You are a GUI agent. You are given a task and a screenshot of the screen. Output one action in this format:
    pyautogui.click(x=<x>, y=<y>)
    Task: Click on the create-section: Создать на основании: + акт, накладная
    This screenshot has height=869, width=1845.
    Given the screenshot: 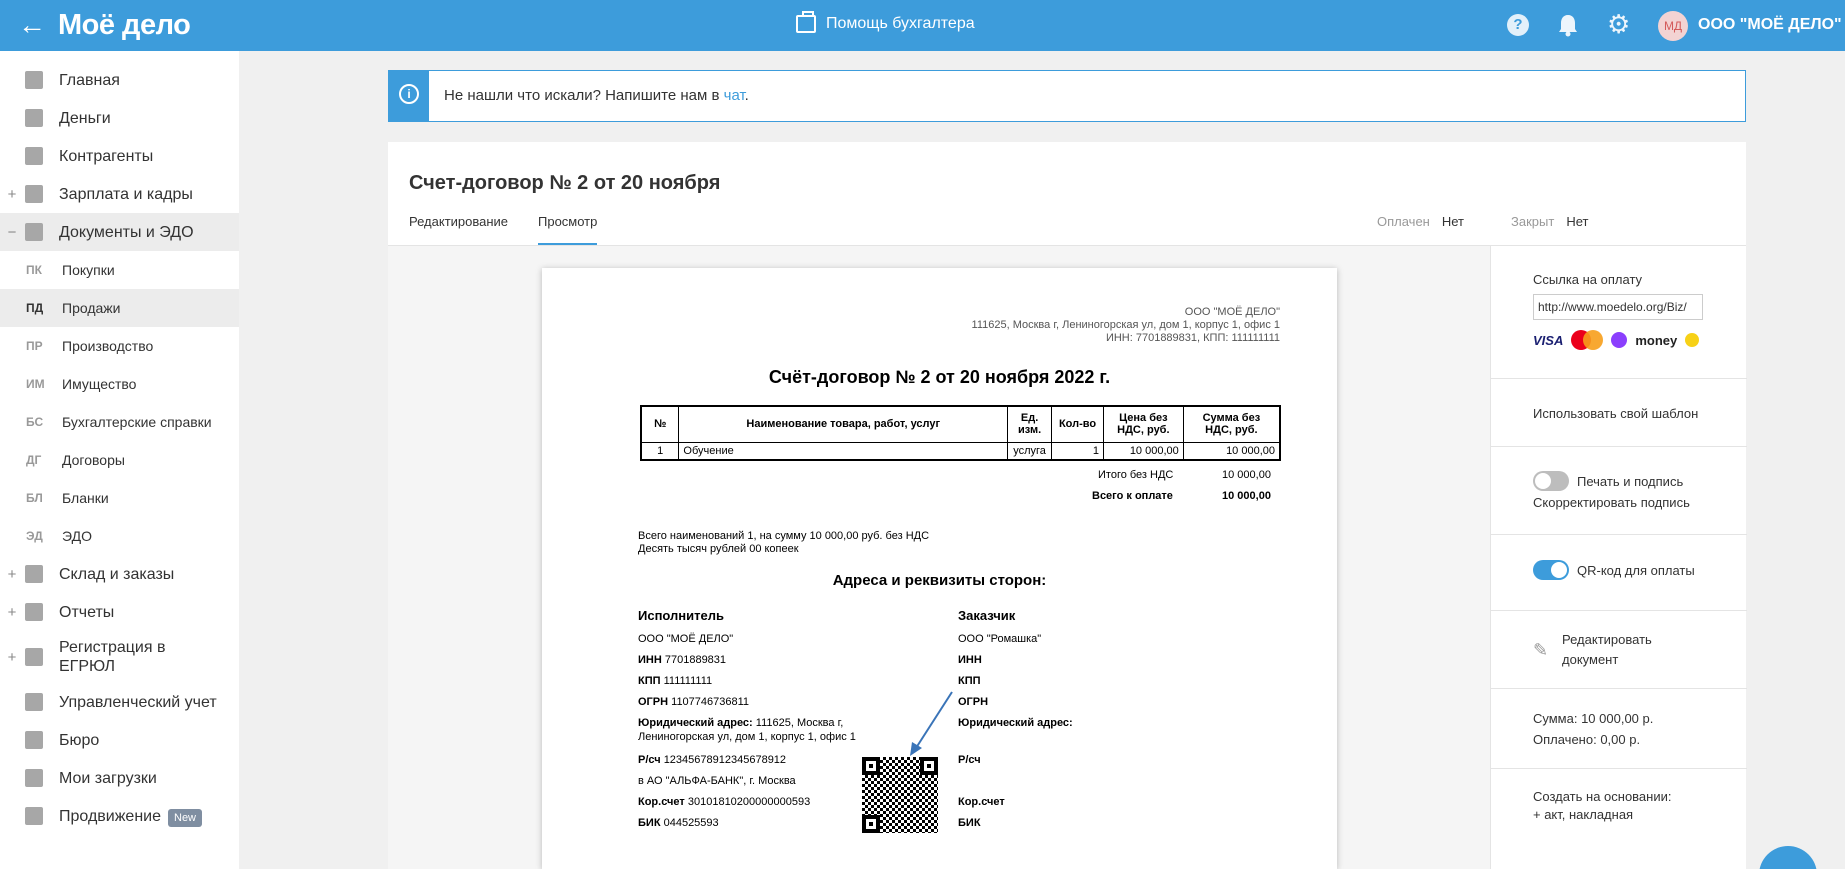 What is the action you would take?
    pyautogui.click(x=1619, y=819)
    